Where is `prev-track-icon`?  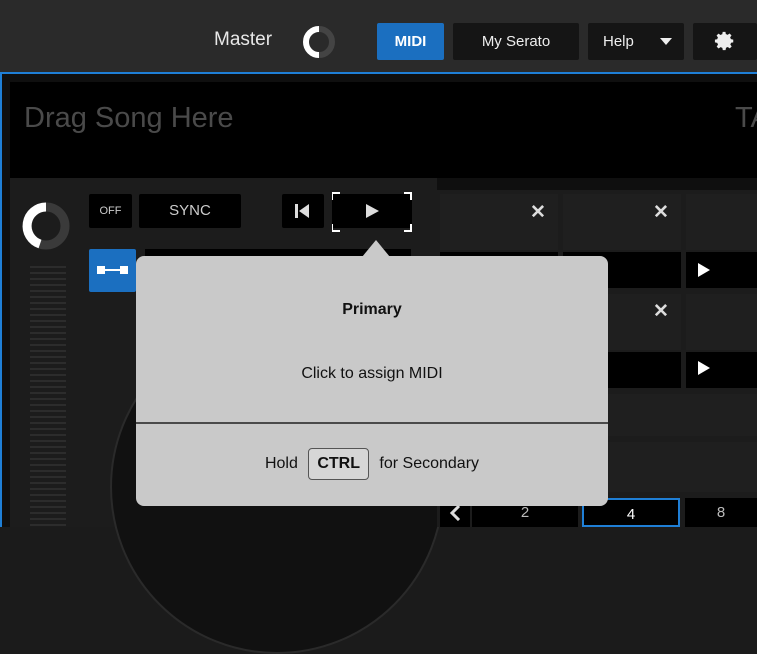
prev-track-icon is located at coordinates (302, 211).